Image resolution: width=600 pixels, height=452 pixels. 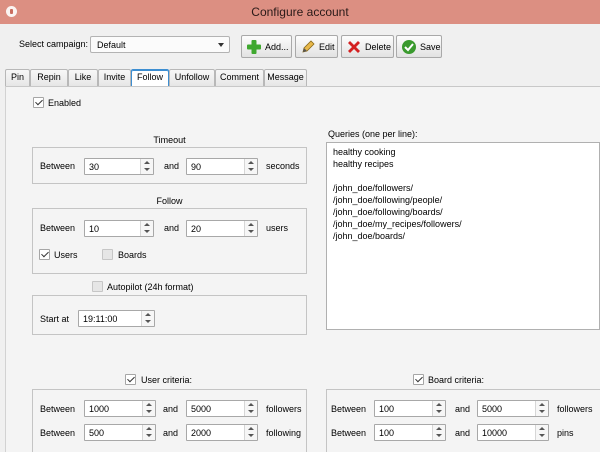 I want to click on enabled-label: Enabled, so click(x=65, y=103).